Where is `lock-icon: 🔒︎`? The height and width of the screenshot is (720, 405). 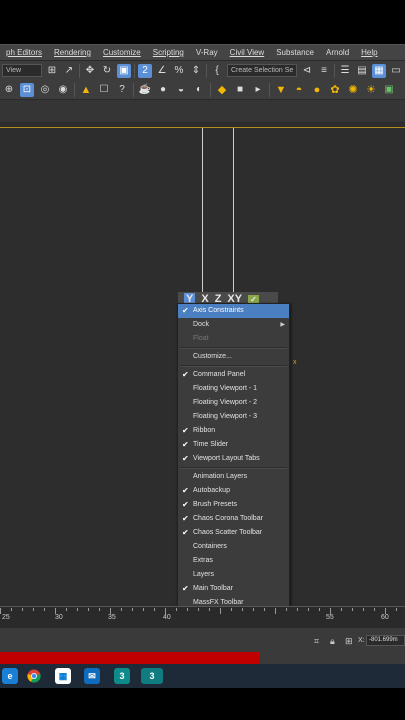
lock-icon: 🔒︎ is located at coordinates (332, 641).